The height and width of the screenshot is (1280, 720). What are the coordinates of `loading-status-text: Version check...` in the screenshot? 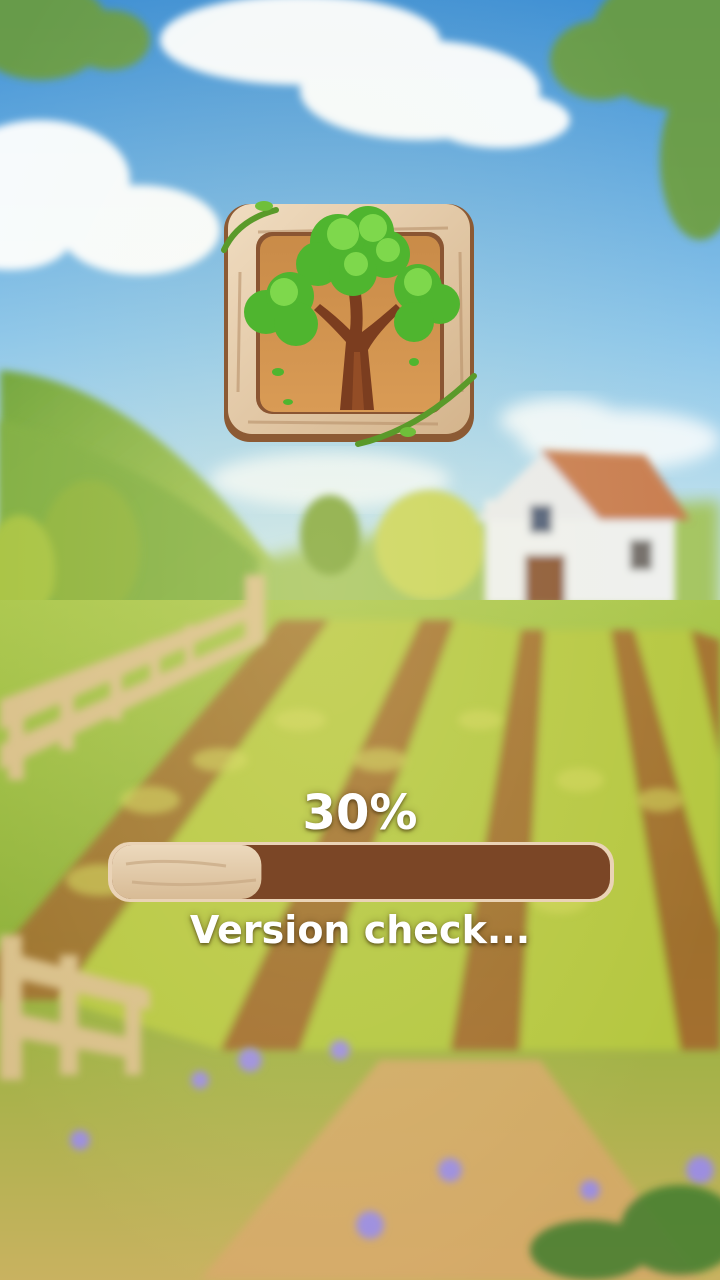 It's located at (360, 930).